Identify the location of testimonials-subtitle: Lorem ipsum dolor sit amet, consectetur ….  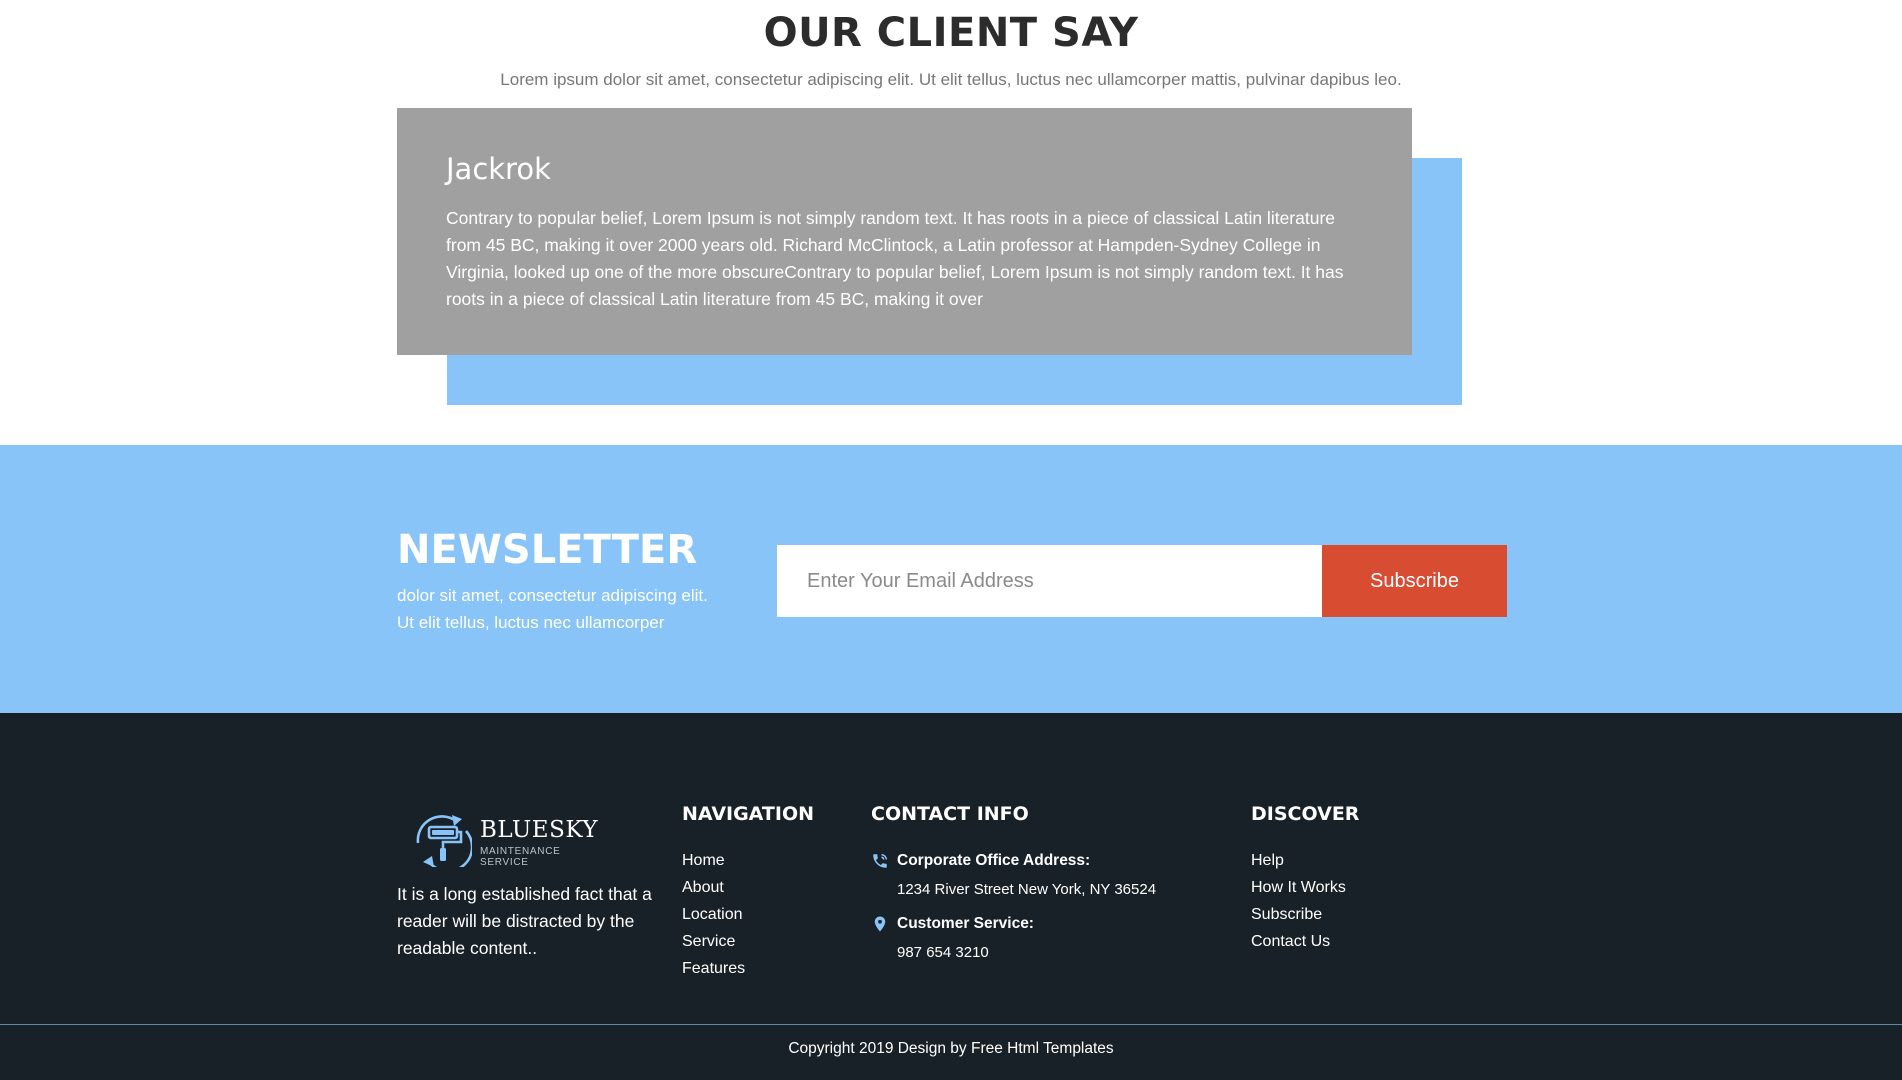
(951, 79).